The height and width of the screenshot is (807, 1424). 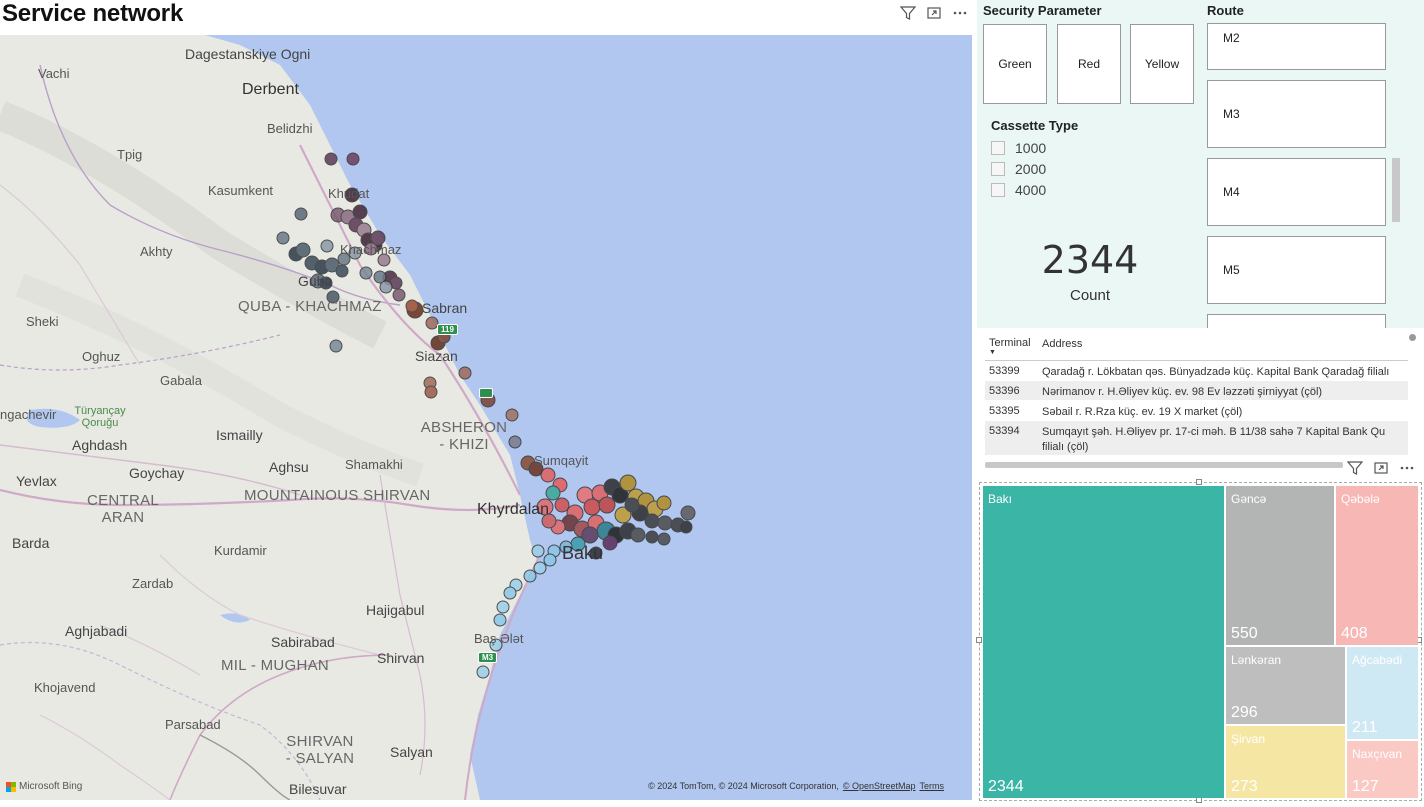 I want to click on cassette-type-title: Cassette Type, so click(x=1035, y=125).